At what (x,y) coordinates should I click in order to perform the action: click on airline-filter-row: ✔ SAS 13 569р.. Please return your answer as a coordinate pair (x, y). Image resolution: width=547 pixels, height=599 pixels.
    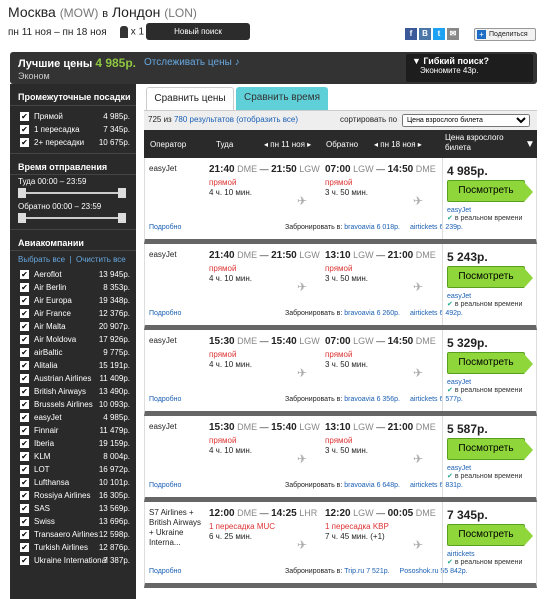
    Looking at the image, I should click on (73, 508).